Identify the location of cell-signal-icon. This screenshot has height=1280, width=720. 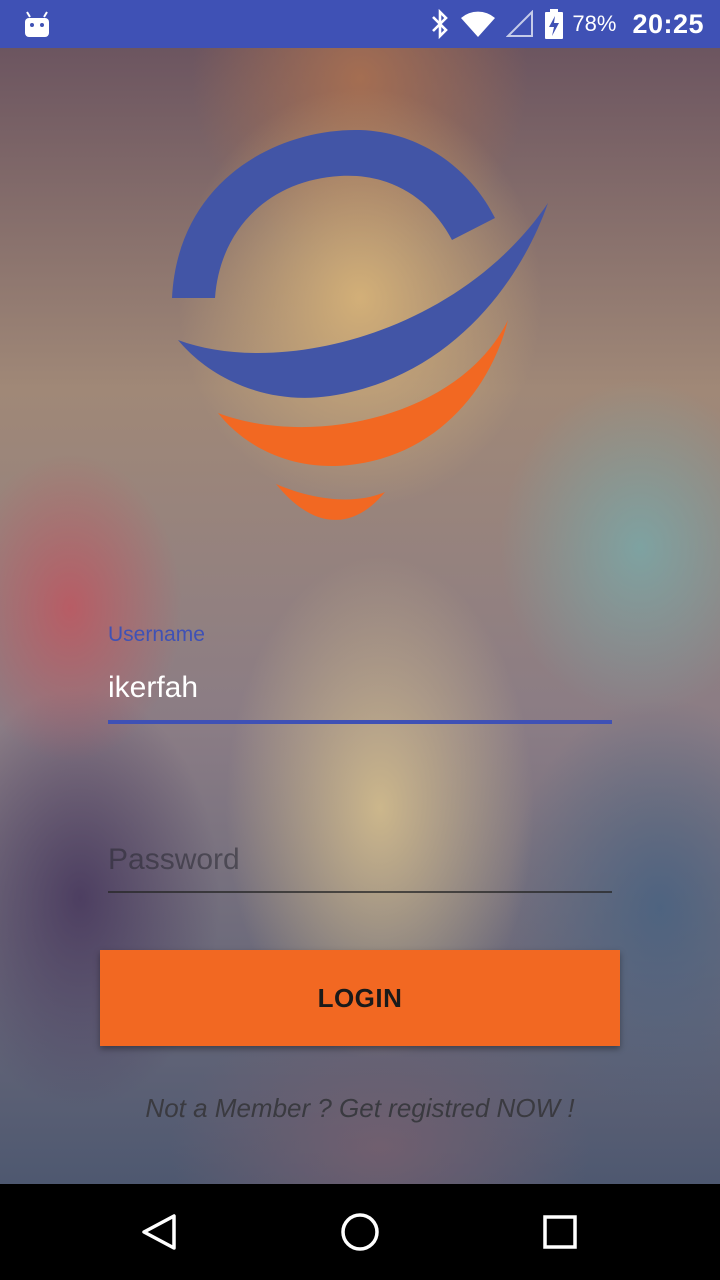
(520, 23).